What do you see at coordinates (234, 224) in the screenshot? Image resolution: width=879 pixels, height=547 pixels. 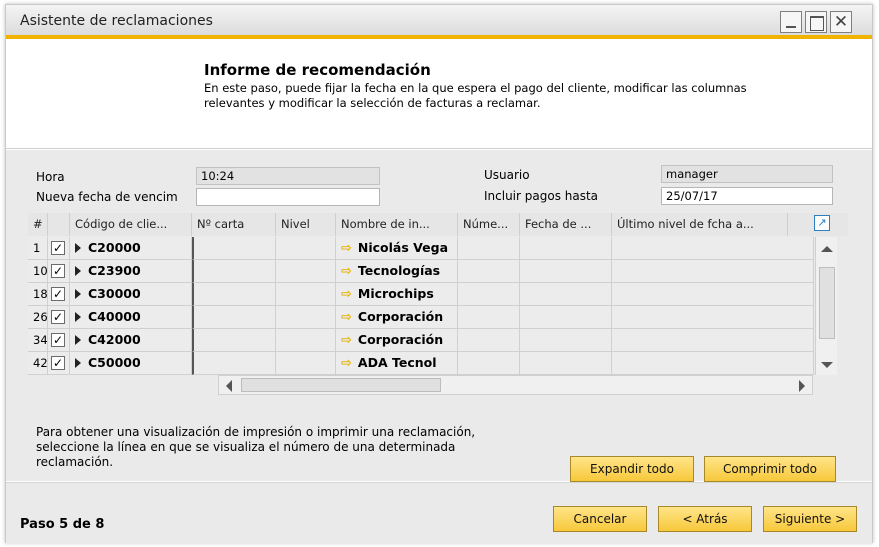 I see `col-carta: Nº carta` at bounding box center [234, 224].